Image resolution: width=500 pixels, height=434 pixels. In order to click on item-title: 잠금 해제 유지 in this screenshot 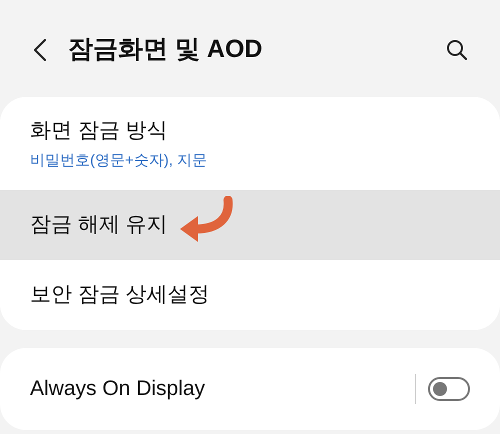, I will do `click(99, 225)`.